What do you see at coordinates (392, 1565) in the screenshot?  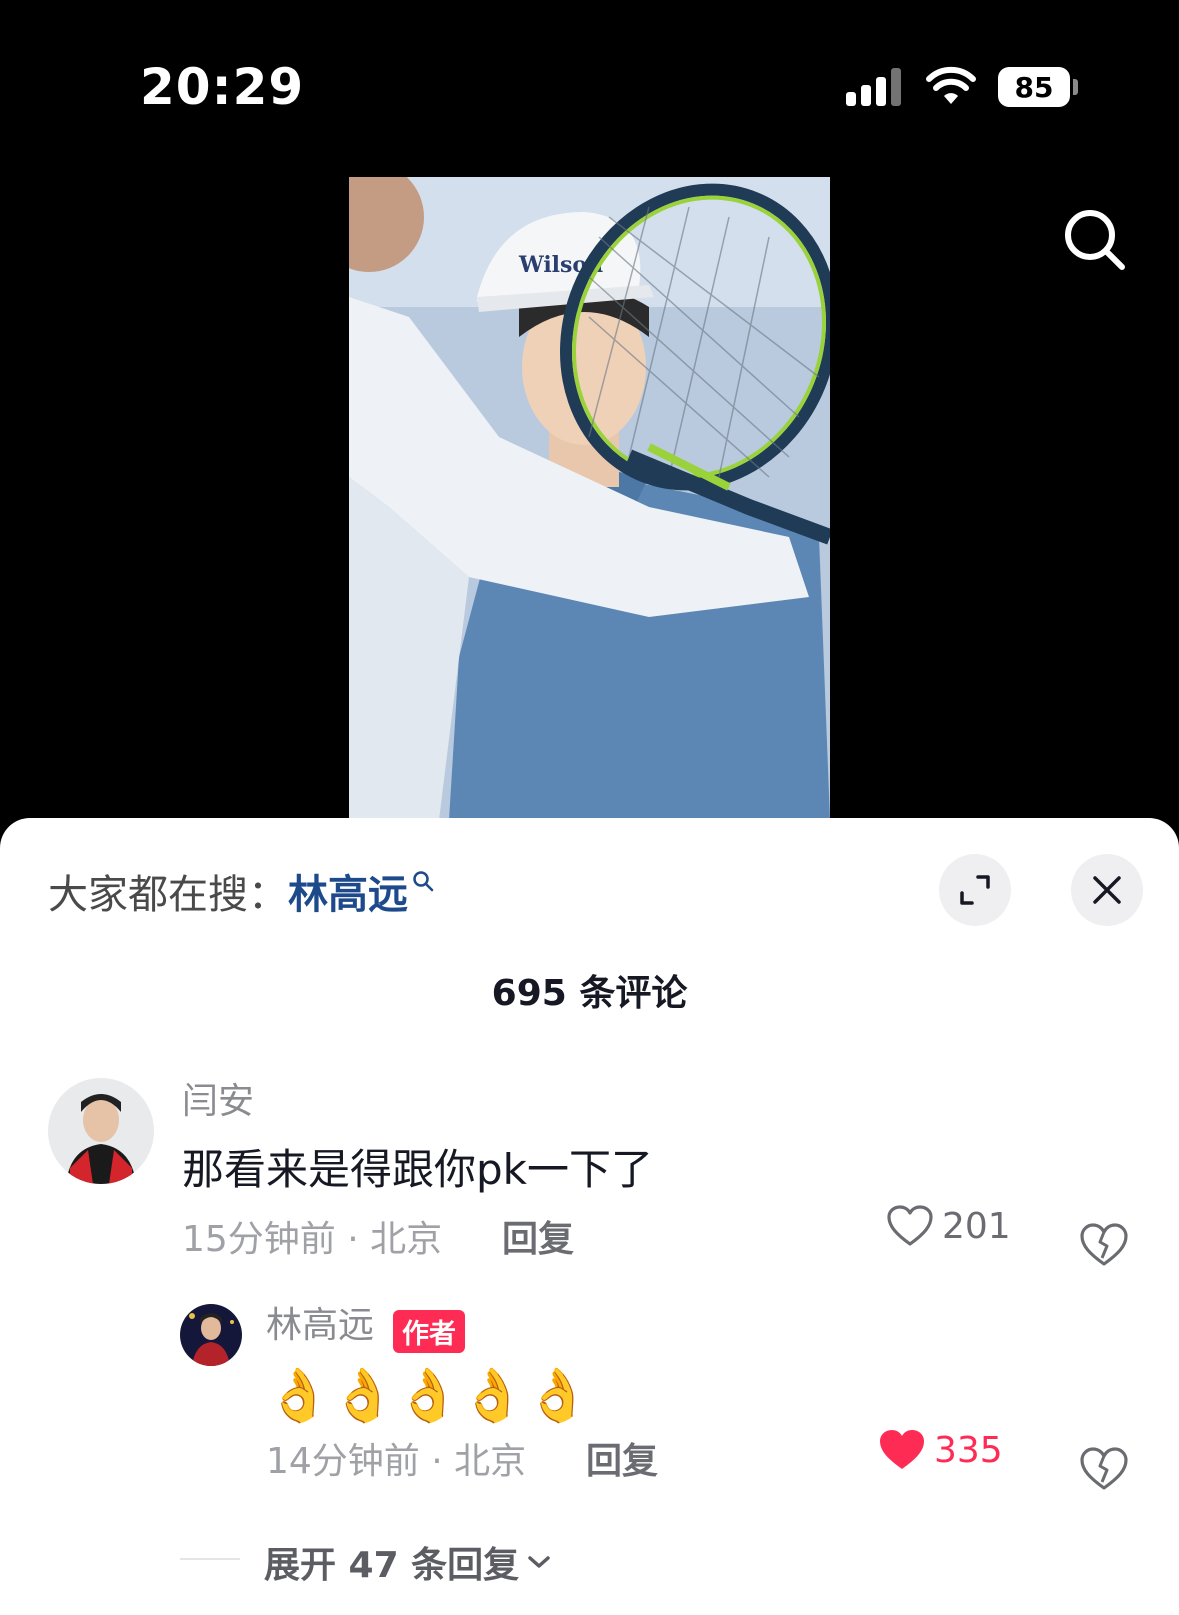 I see `expand-replies-label: 展开 47 条回复` at bounding box center [392, 1565].